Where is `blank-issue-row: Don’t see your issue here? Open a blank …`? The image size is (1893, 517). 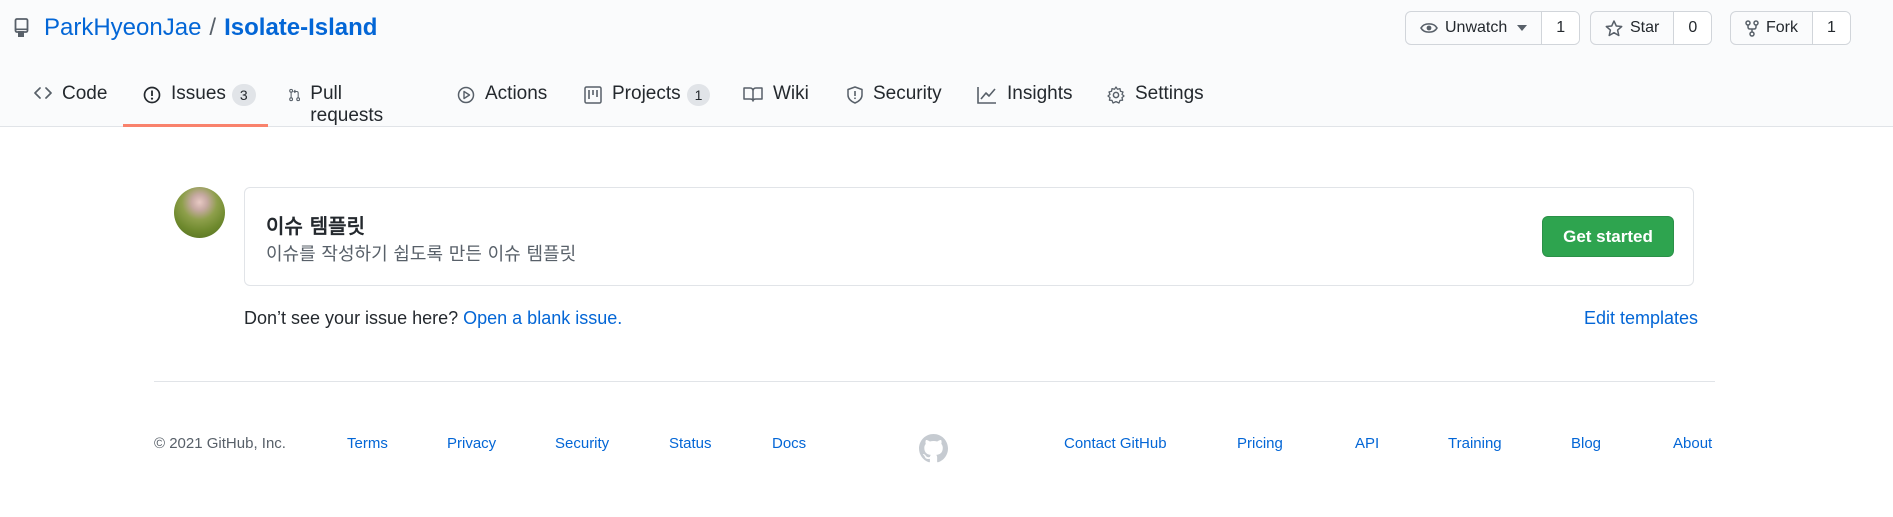
blank-issue-row: Don’t see your issue here? Open a blank … is located at coordinates (433, 318).